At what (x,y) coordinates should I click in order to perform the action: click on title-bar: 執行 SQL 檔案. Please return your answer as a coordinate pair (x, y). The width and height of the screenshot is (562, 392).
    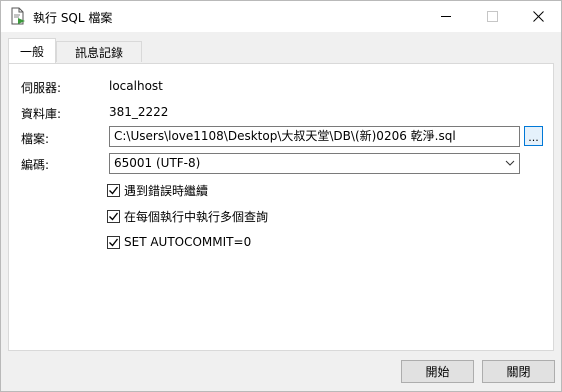
    Looking at the image, I should click on (281, 16).